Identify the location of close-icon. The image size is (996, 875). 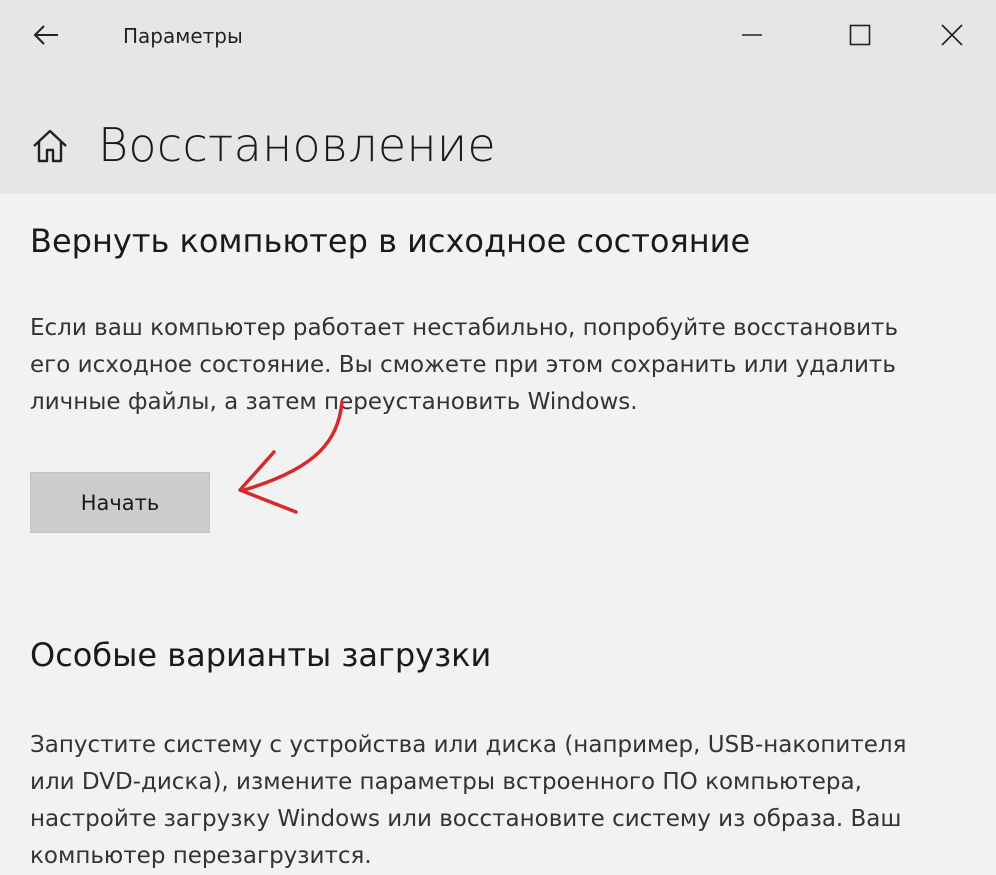
(952, 35).